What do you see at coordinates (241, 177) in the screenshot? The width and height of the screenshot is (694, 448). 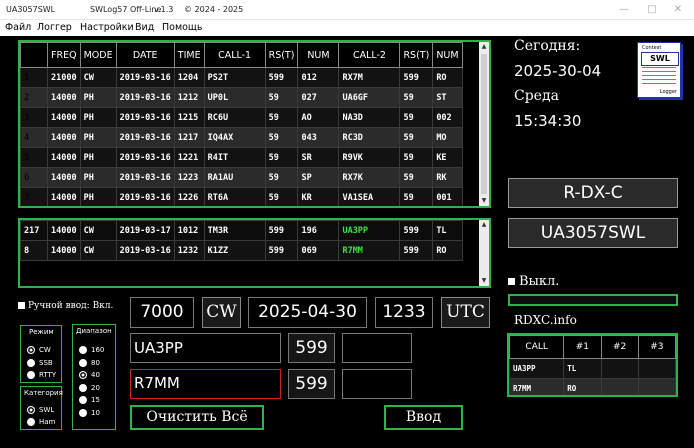 I see `table-row: 6 14000 PH 2019-03-16 1223 RA1AU 59 SP RX7K 59 RK` at bounding box center [241, 177].